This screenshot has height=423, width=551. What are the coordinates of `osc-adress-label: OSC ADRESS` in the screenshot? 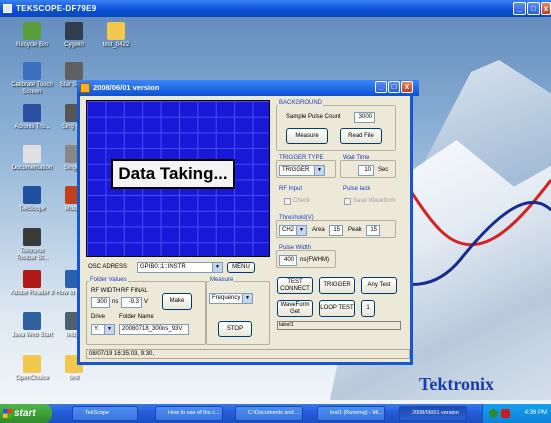 It's located at (108, 267).